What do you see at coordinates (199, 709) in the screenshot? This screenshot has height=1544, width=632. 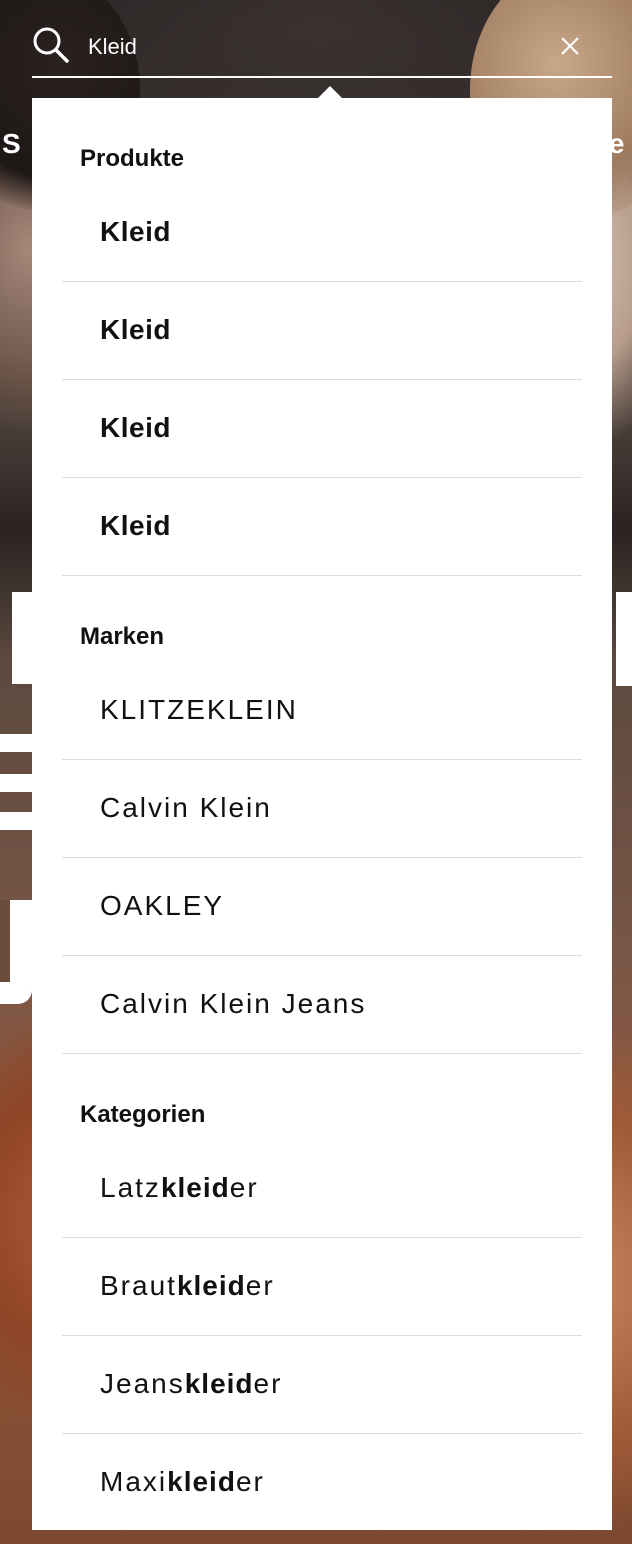 I see `brand-suggestion-label: KLITZEKLEIN` at bounding box center [199, 709].